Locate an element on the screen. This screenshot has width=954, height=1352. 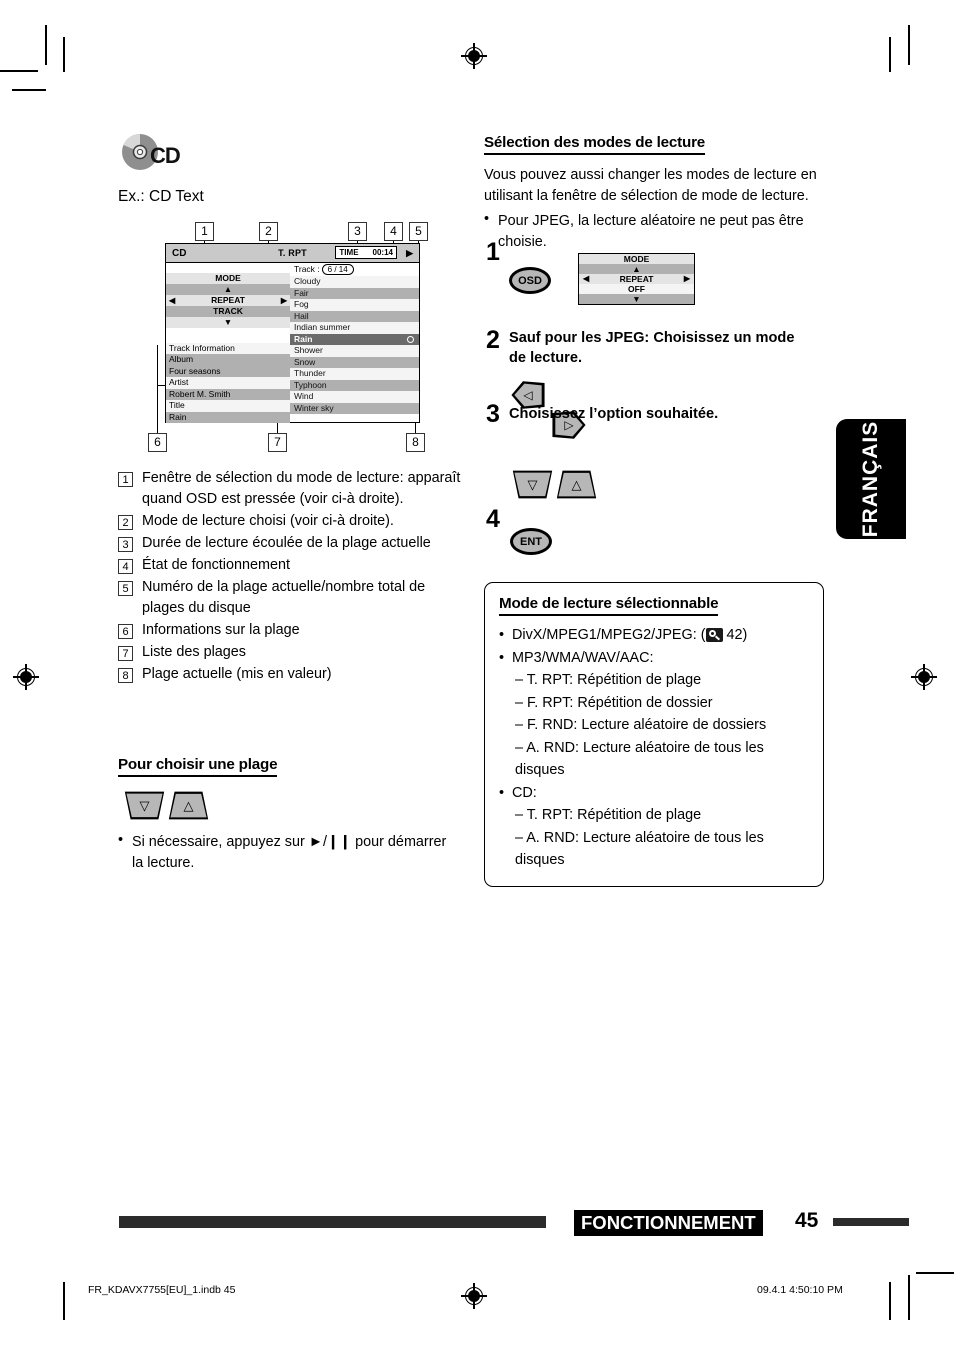
popup-left-arrow: ◀ is located at coordinates (586, 279).